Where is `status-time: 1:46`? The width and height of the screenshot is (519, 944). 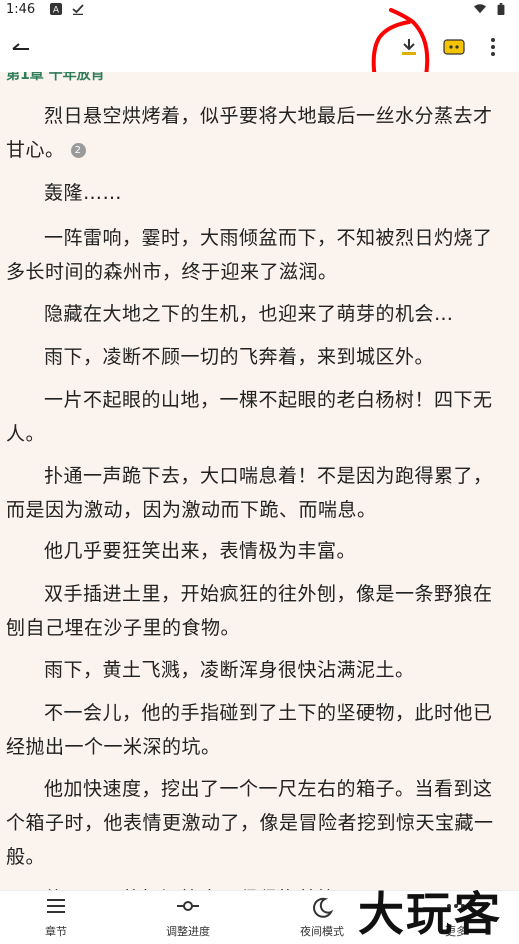
status-time: 1:46 is located at coordinates (21, 9).